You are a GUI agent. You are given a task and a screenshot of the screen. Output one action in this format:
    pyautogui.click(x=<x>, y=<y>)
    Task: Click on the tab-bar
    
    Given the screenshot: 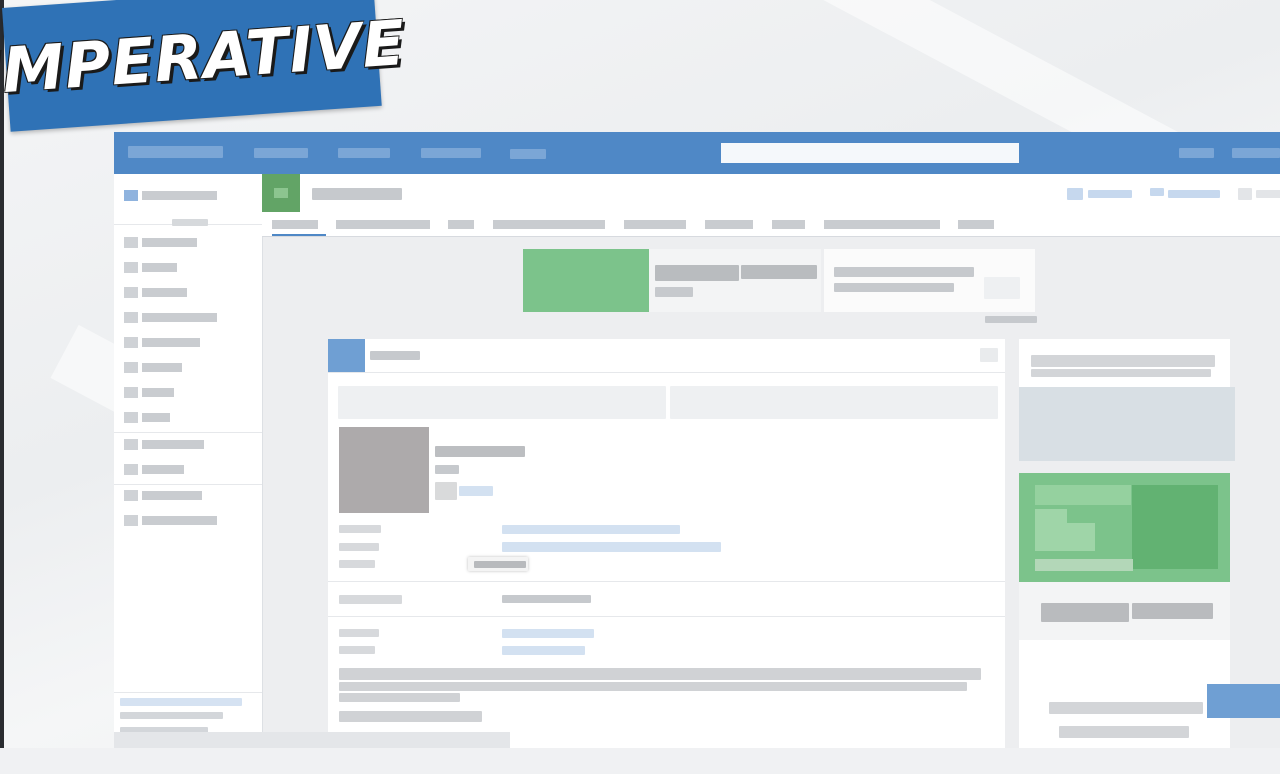 What is the action you would take?
    pyautogui.click(x=771, y=225)
    